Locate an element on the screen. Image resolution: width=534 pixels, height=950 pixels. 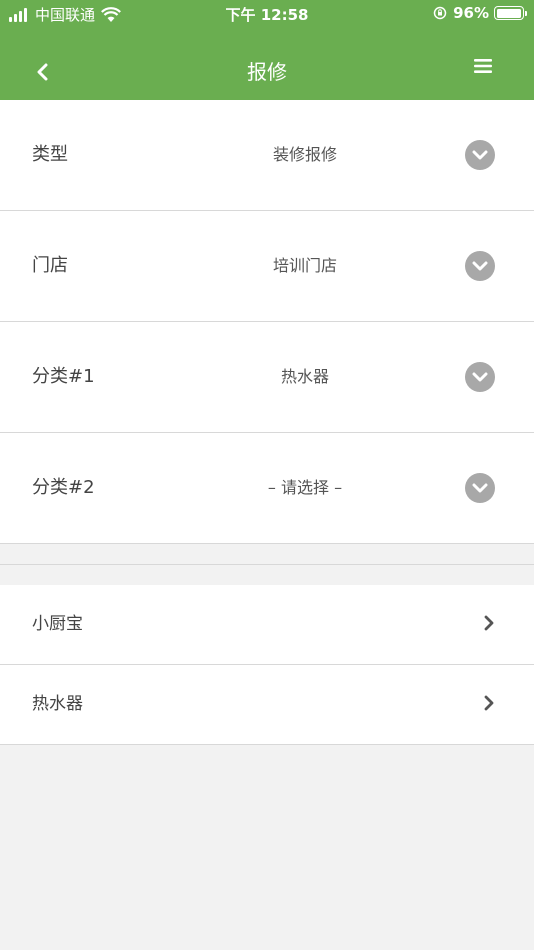
status-right: 96% is located at coordinates (480, 13).